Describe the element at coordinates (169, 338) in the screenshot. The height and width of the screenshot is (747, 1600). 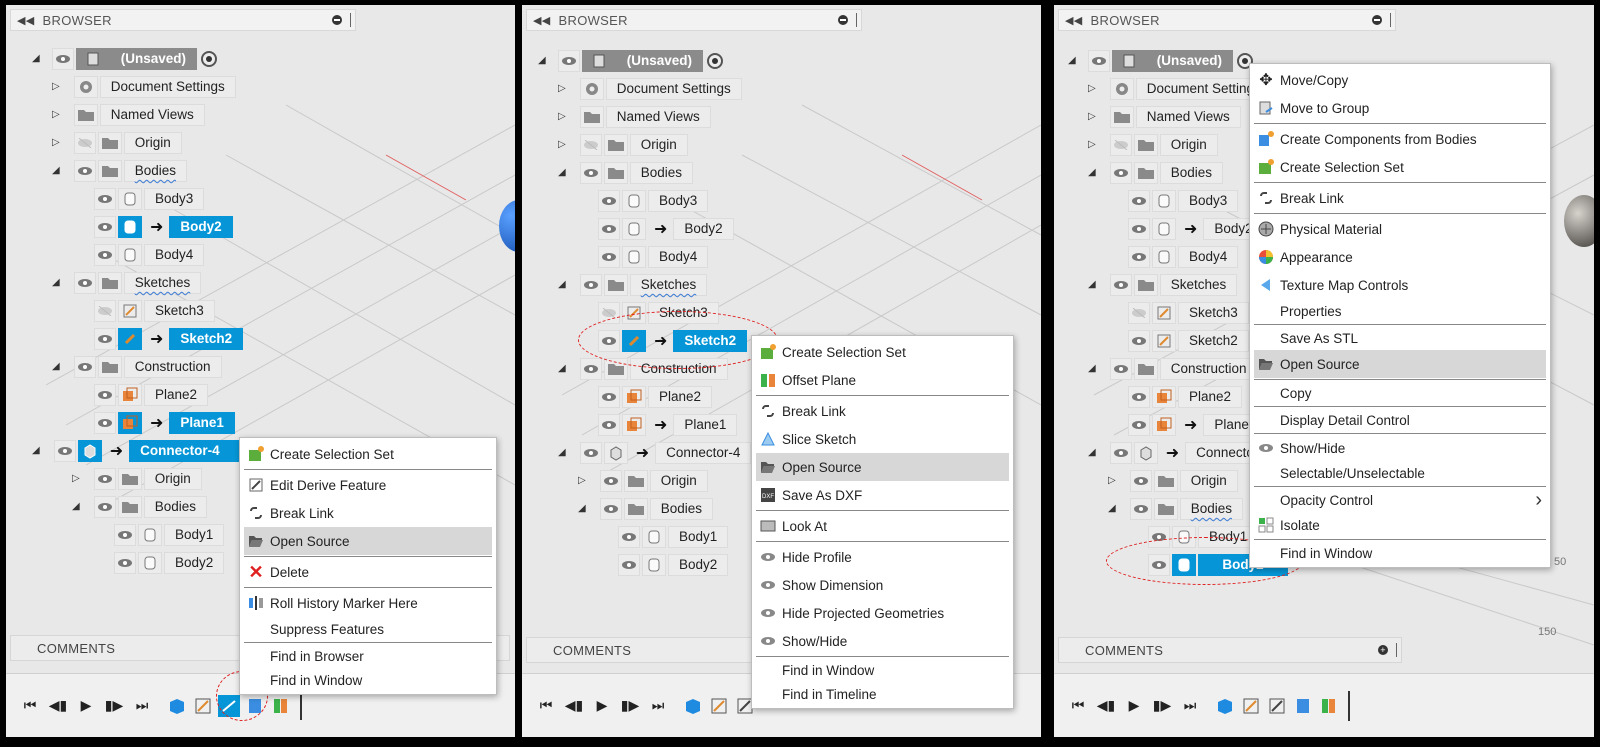
I see `sketch2-node: ➜ Sketch2` at that location.